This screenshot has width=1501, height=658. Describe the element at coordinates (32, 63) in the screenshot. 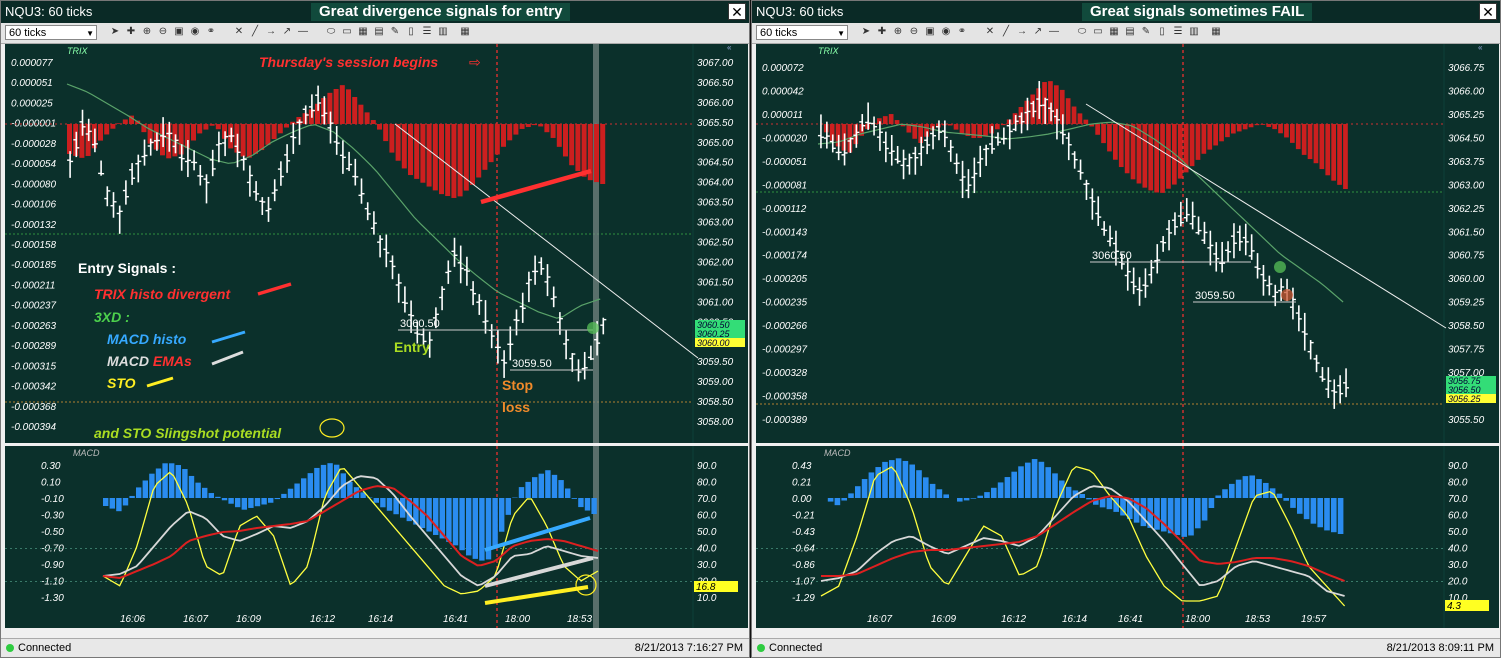

I see `trix-axis-label: 0.000077` at that location.